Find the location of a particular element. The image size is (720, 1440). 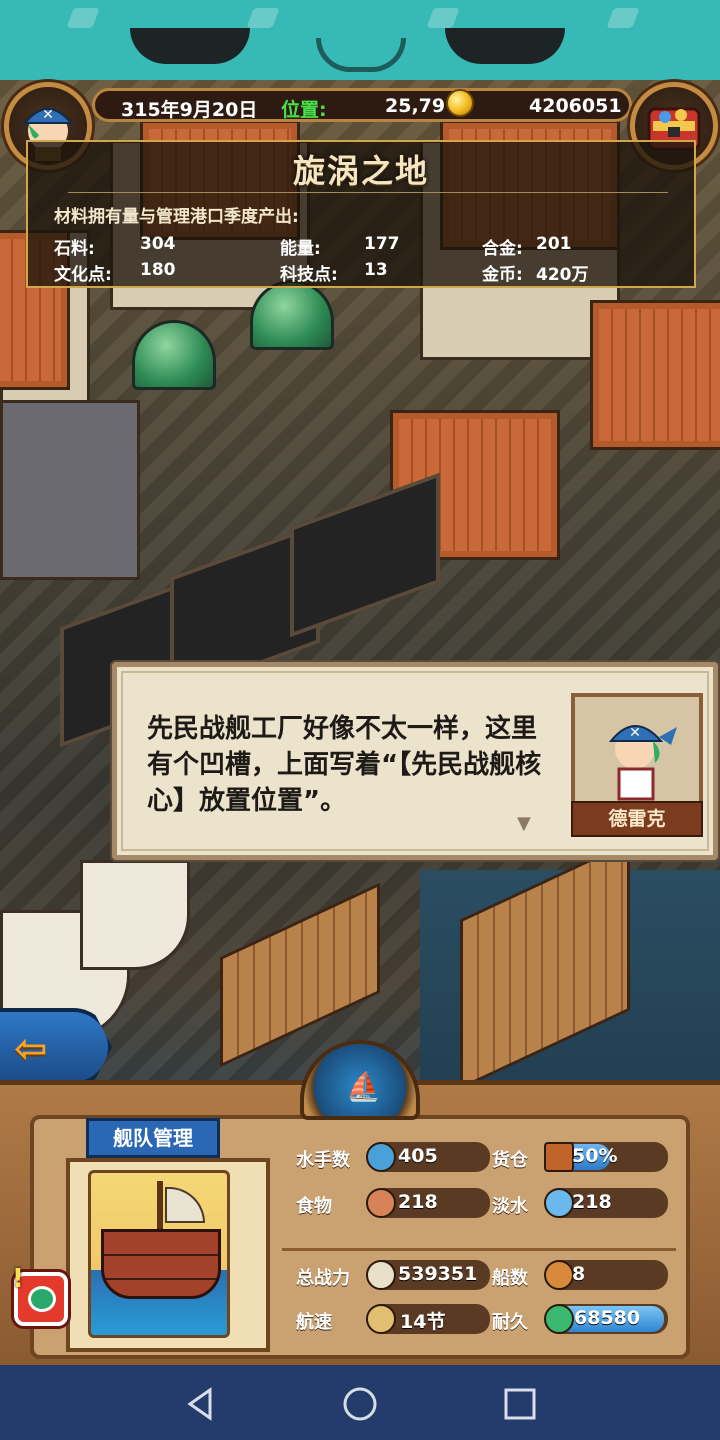

drake-portrait-icon: ✕ is located at coordinates (642, 763).